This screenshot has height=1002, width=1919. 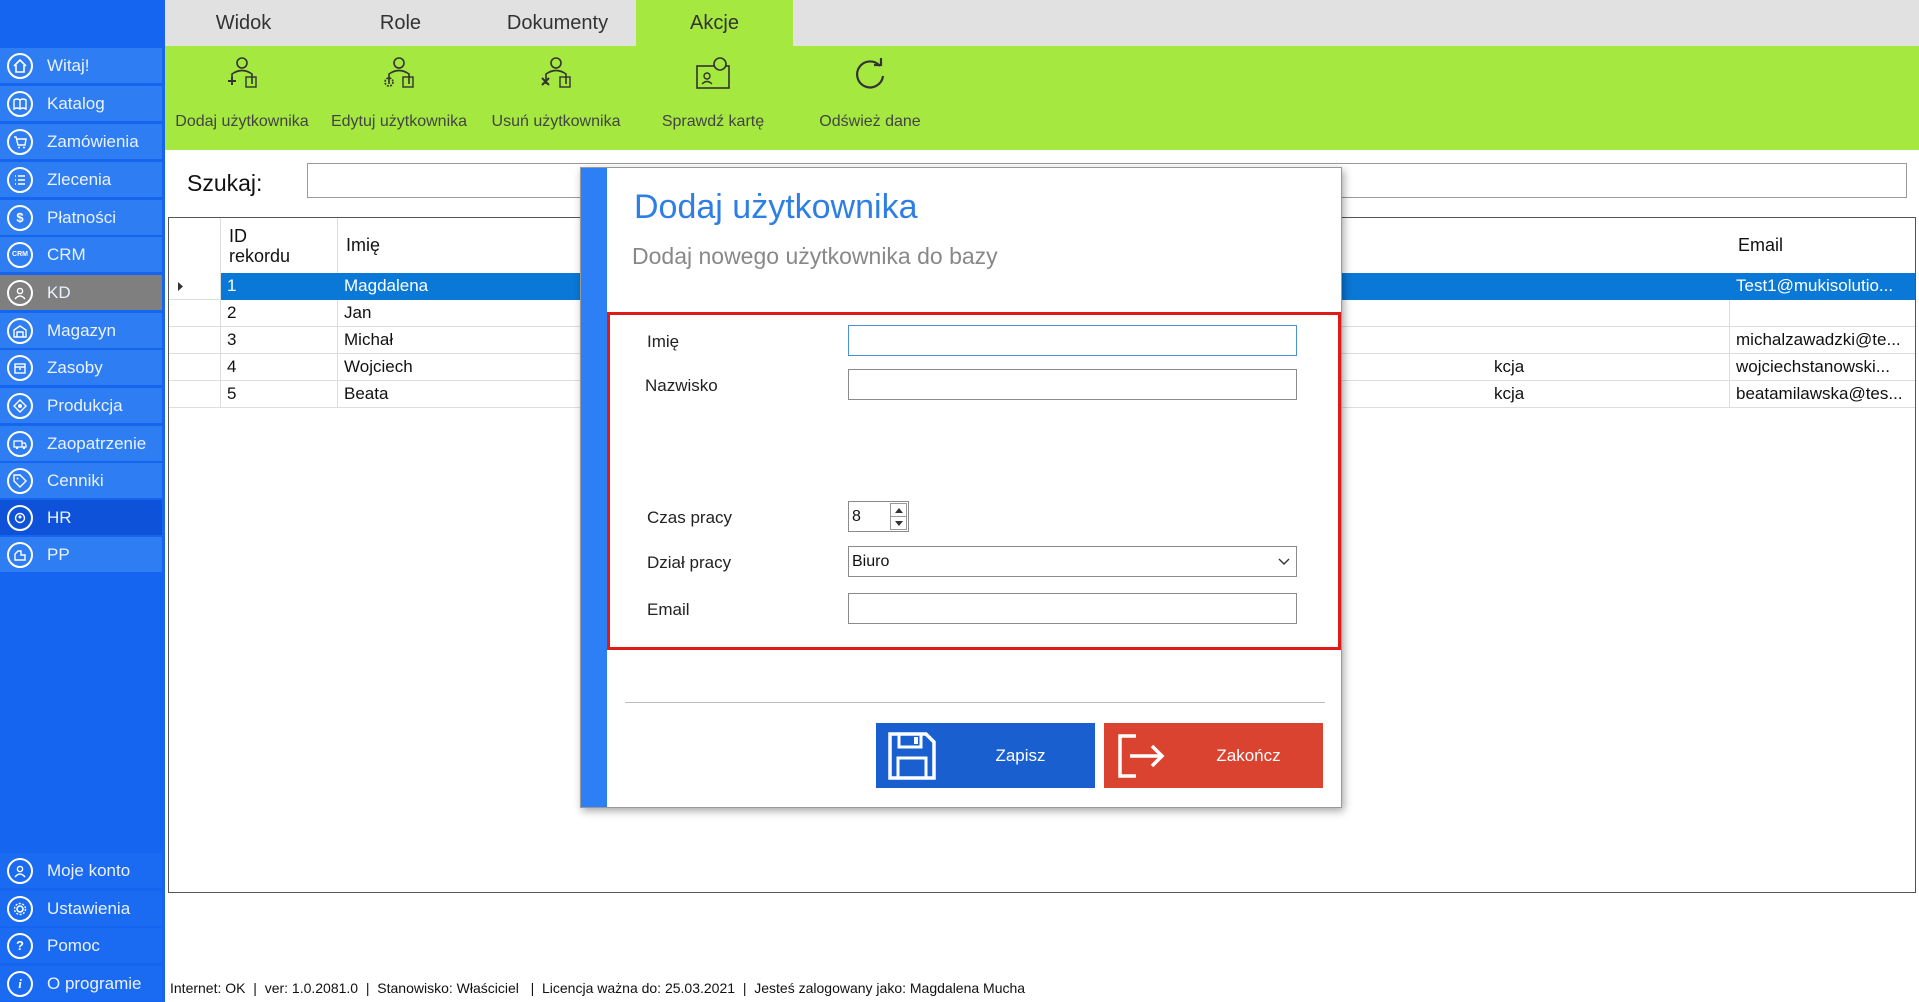 What do you see at coordinates (448, 988) in the screenshot?
I see `status-role: Stanowisko: Właściciel` at bounding box center [448, 988].